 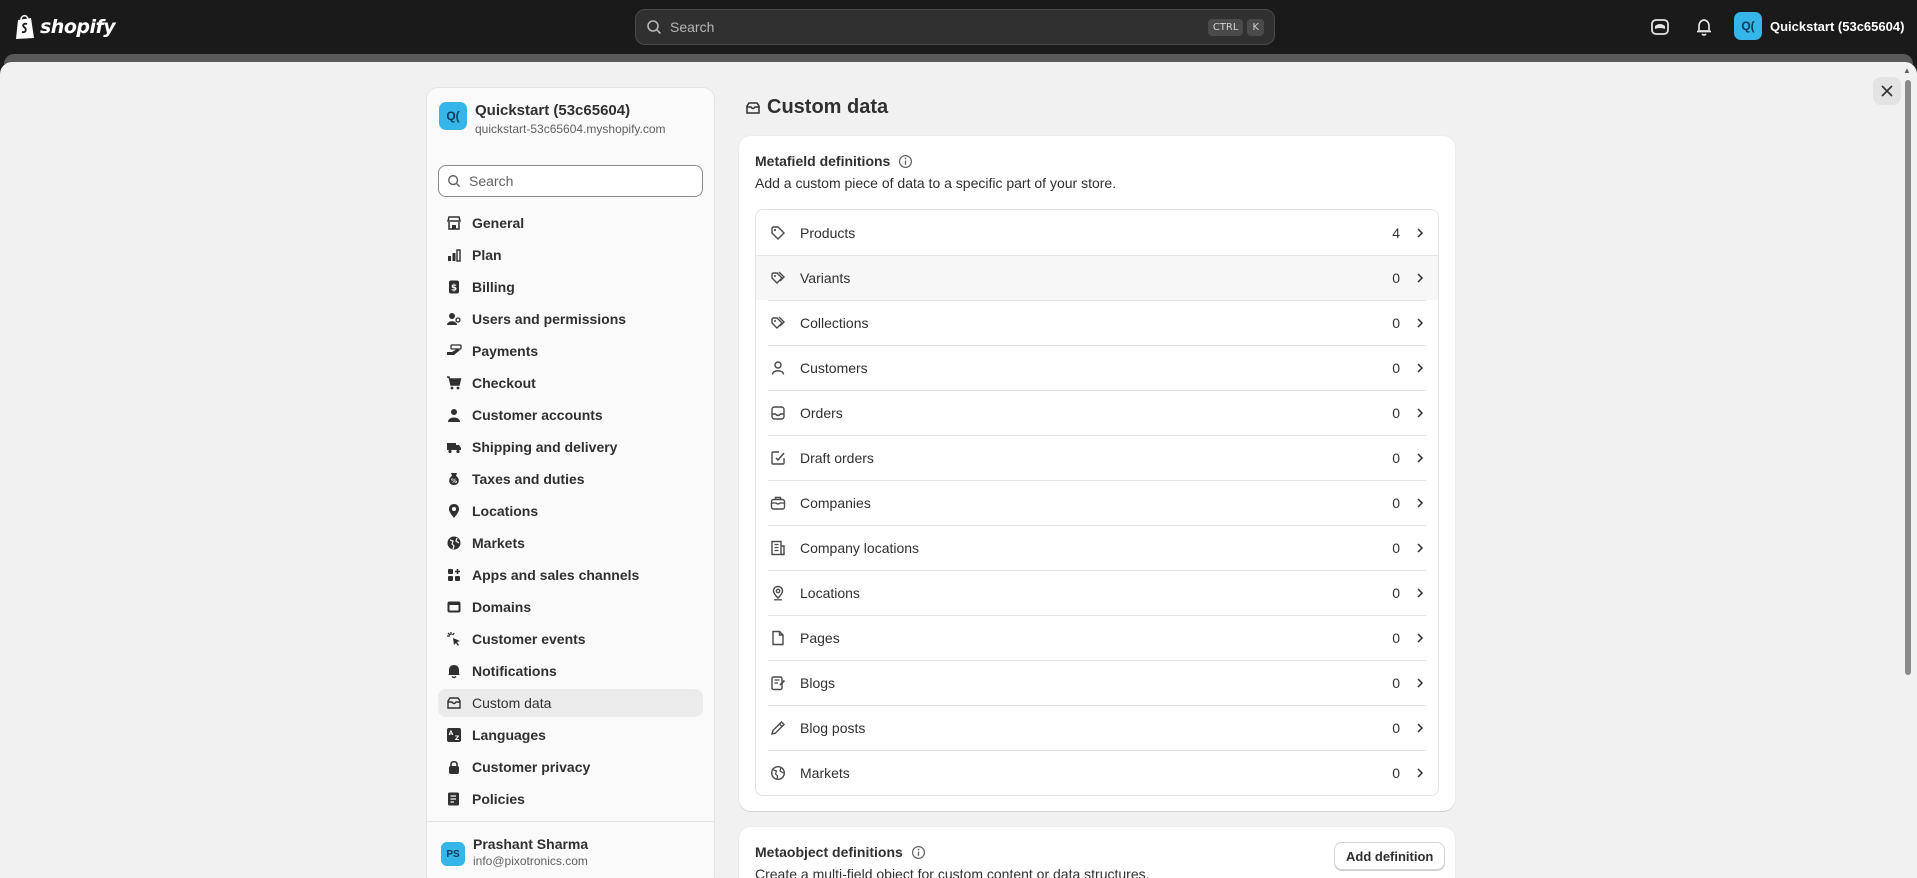 I want to click on sidebar-store-avatar: Q(, so click(x=453, y=116).